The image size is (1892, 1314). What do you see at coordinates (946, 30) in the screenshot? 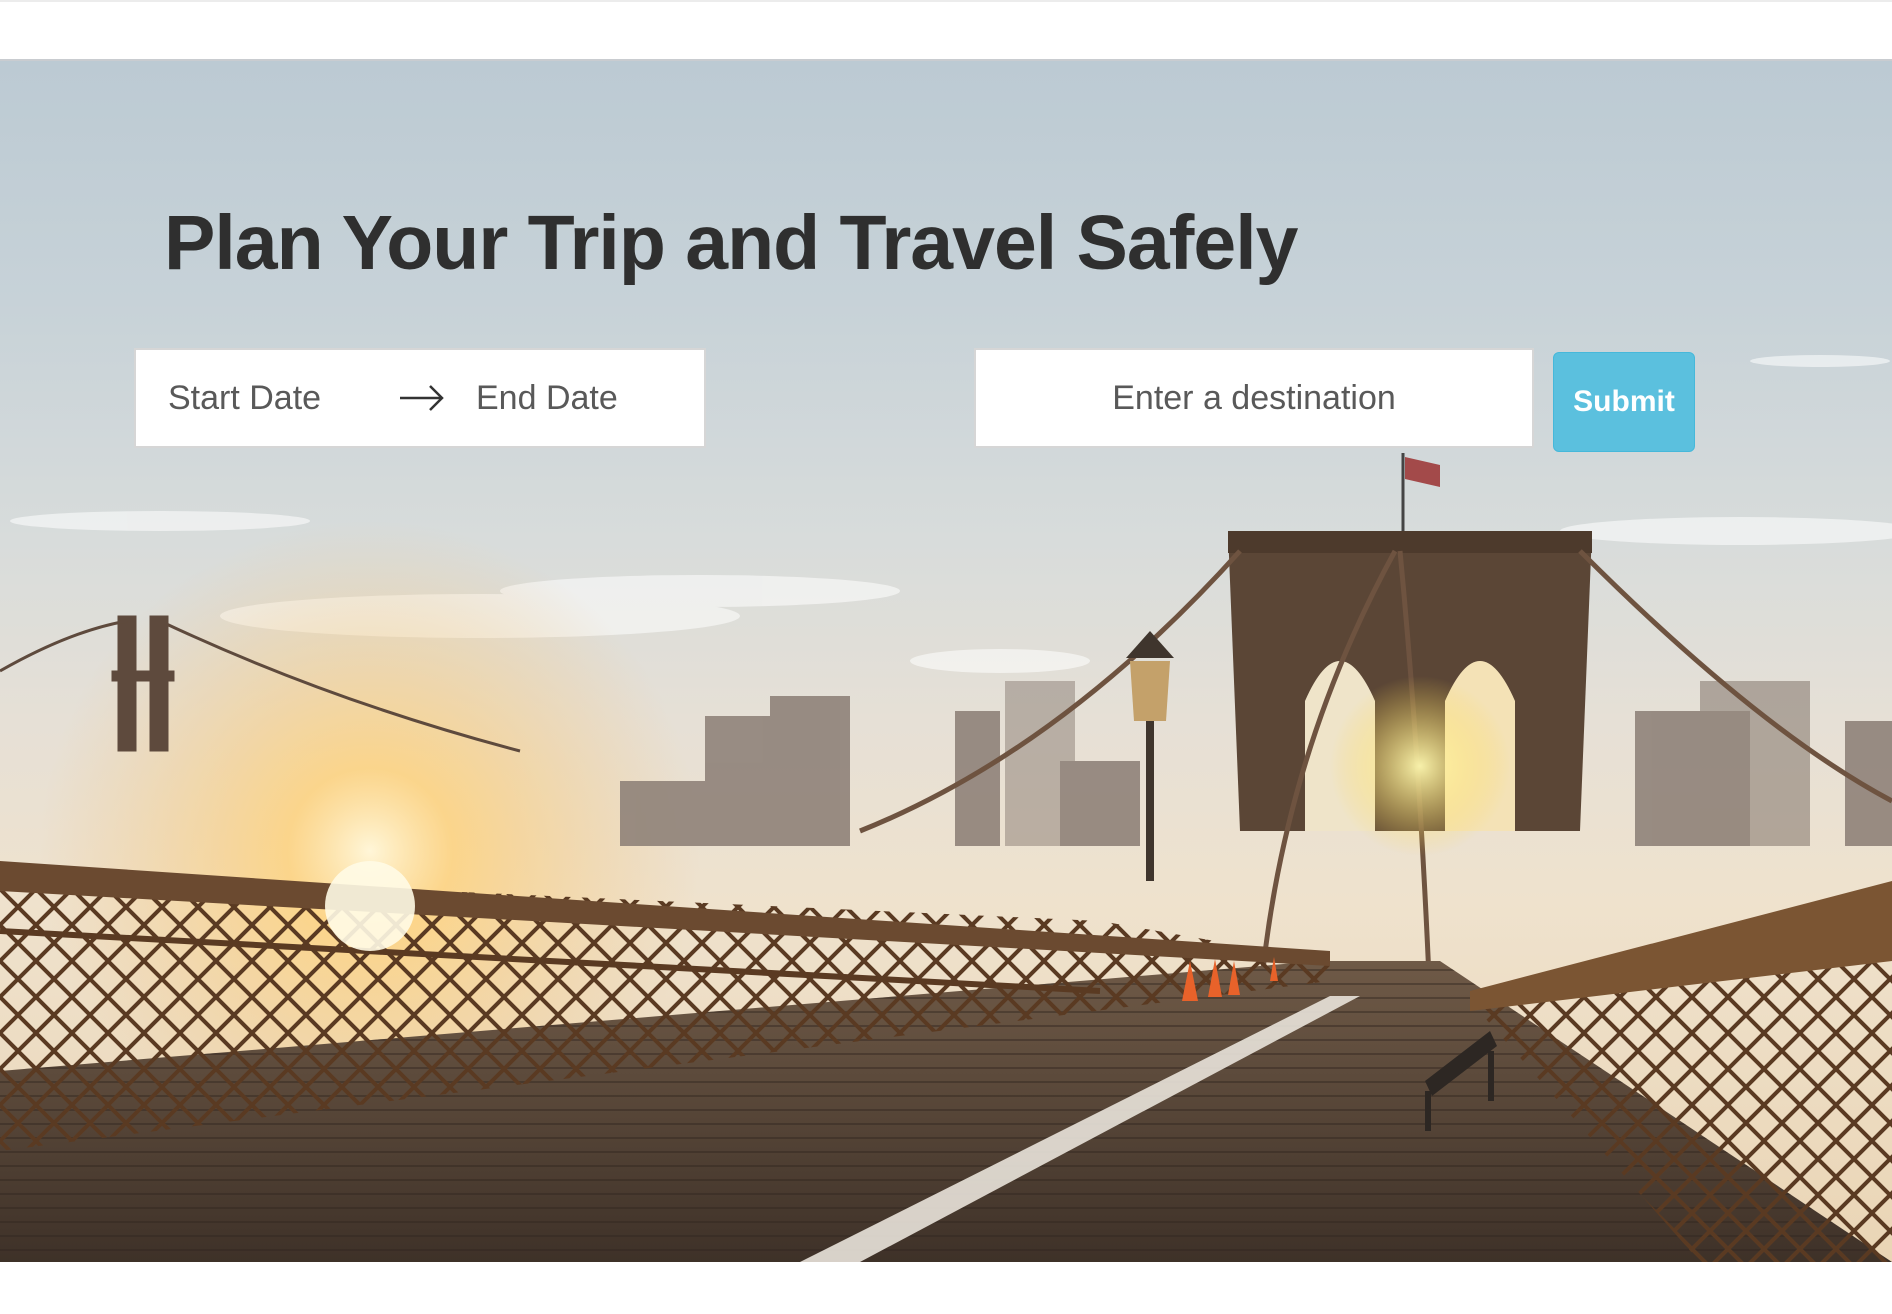
I see `top-bar` at bounding box center [946, 30].